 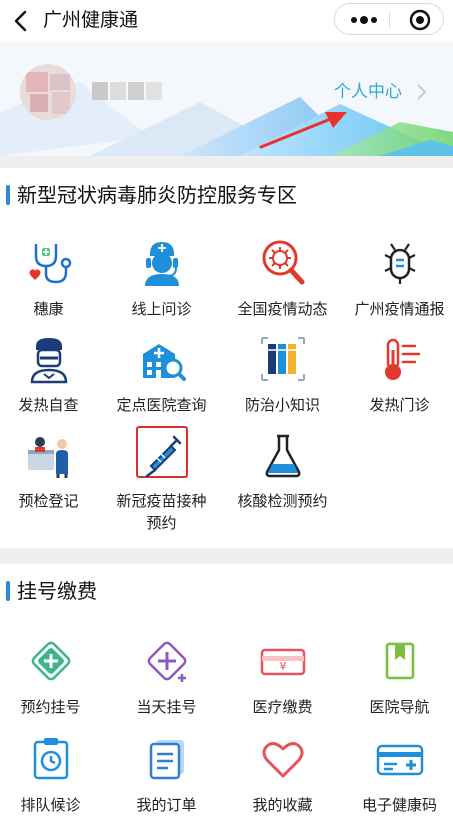 What do you see at coordinates (399, 707) in the screenshot?
I see `item-label: 医院导航` at bounding box center [399, 707].